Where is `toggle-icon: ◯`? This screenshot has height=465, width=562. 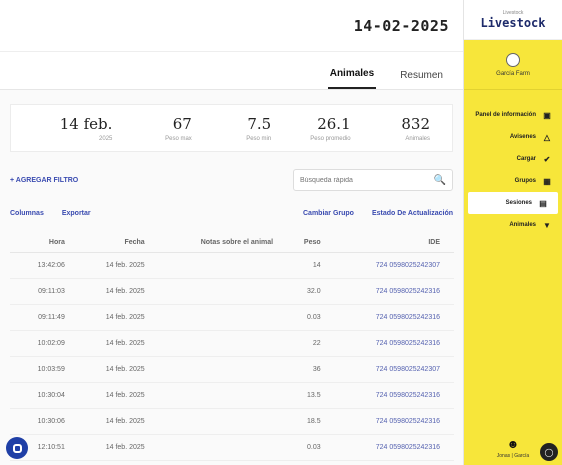
toggle-icon: ◯ is located at coordinates (549, 452).